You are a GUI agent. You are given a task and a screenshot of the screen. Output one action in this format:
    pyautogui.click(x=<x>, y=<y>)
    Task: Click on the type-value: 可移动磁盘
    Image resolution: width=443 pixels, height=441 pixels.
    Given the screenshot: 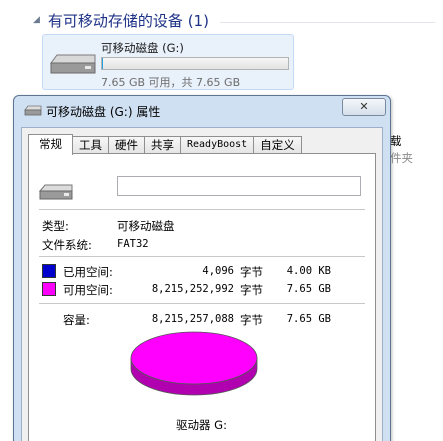 What is the action you would take?
    pyautogui.click(x=146, y=226)
    